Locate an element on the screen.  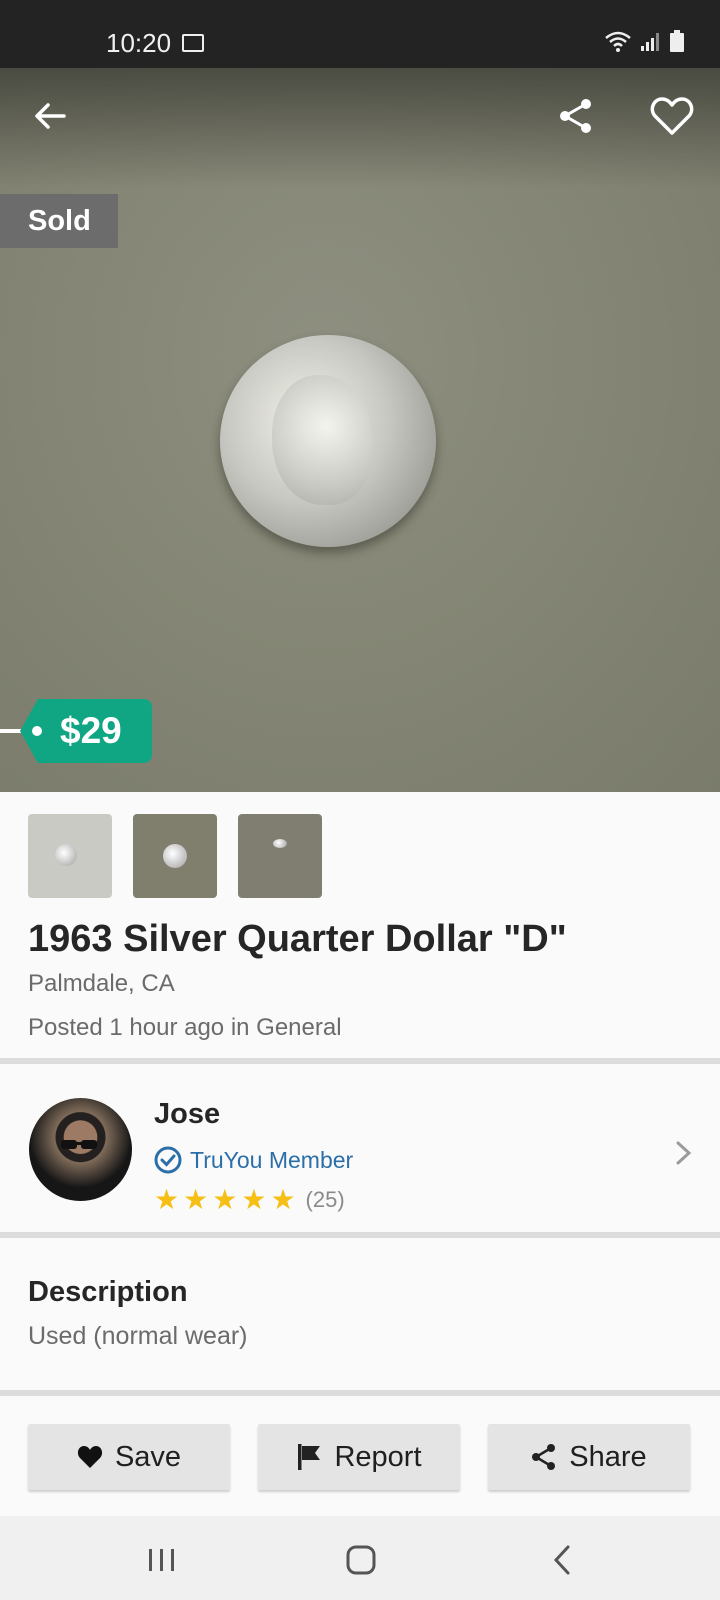
action-buttons: Save Report Share is located at coordinates (359, 1457).